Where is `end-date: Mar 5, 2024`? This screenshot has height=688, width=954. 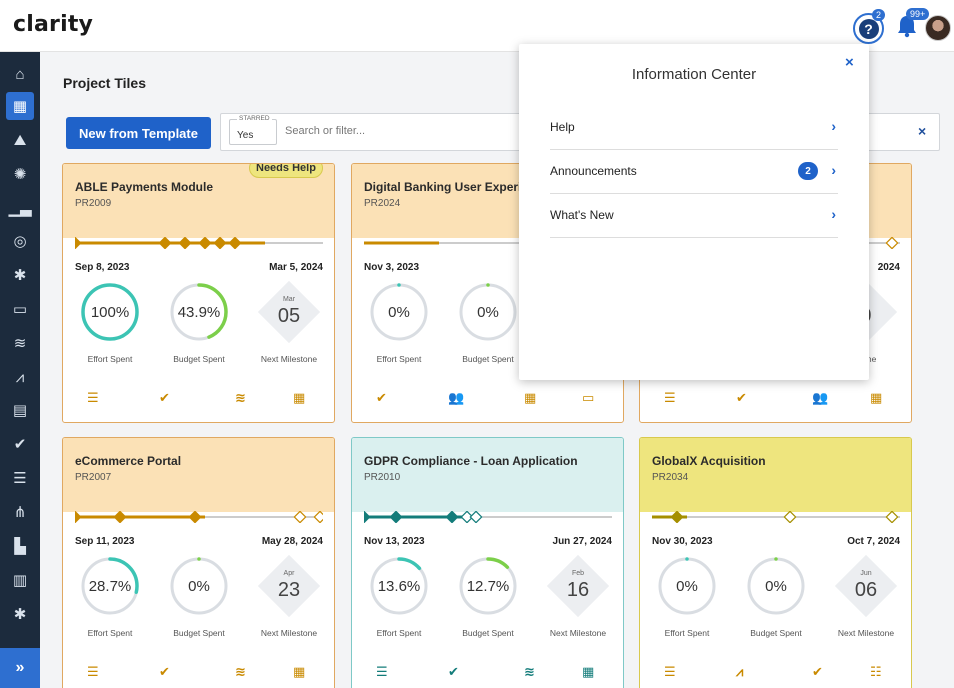 end-date: Mar 5, 2024 is located at coordinates (296, 267).